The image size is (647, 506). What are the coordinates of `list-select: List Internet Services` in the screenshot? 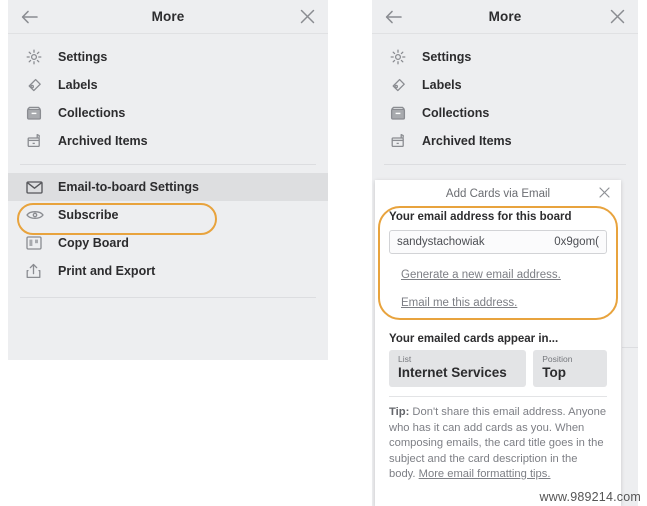 It's located at (458, 368).